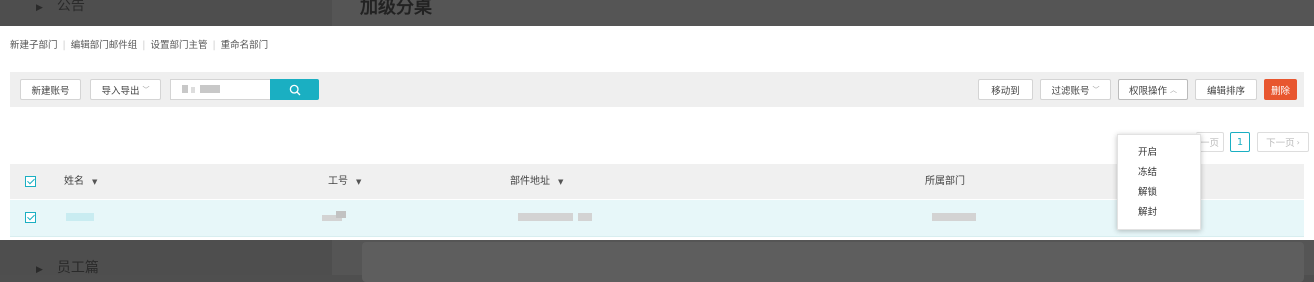  What do you see at coordinates (104, 45) in the screenshot?
I see `edit-mail-group-link: 编辑部门邮件组` at bounding box center [104, 45].